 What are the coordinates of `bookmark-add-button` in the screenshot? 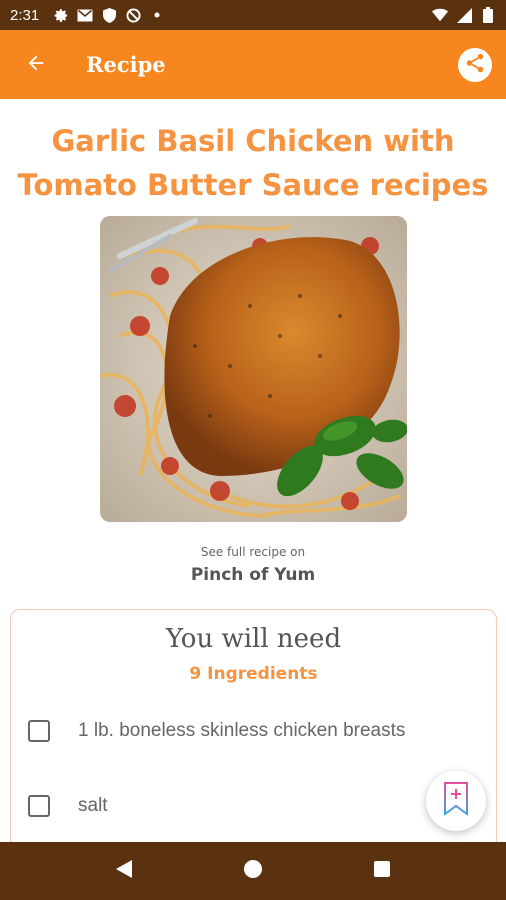 It's located at (456, 801).